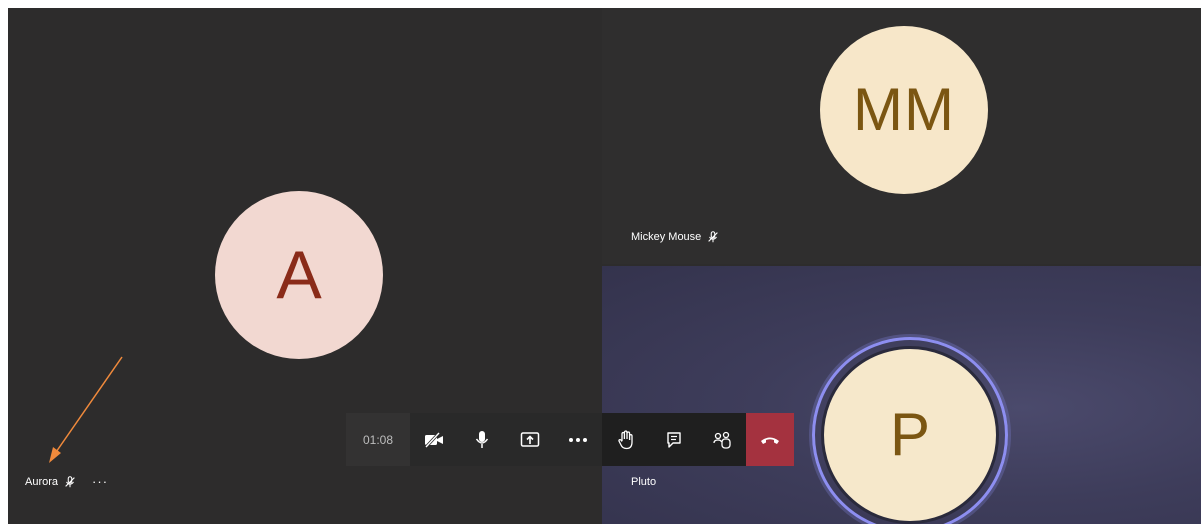  I want to click on call-controls-secondary, so click(674, 439).